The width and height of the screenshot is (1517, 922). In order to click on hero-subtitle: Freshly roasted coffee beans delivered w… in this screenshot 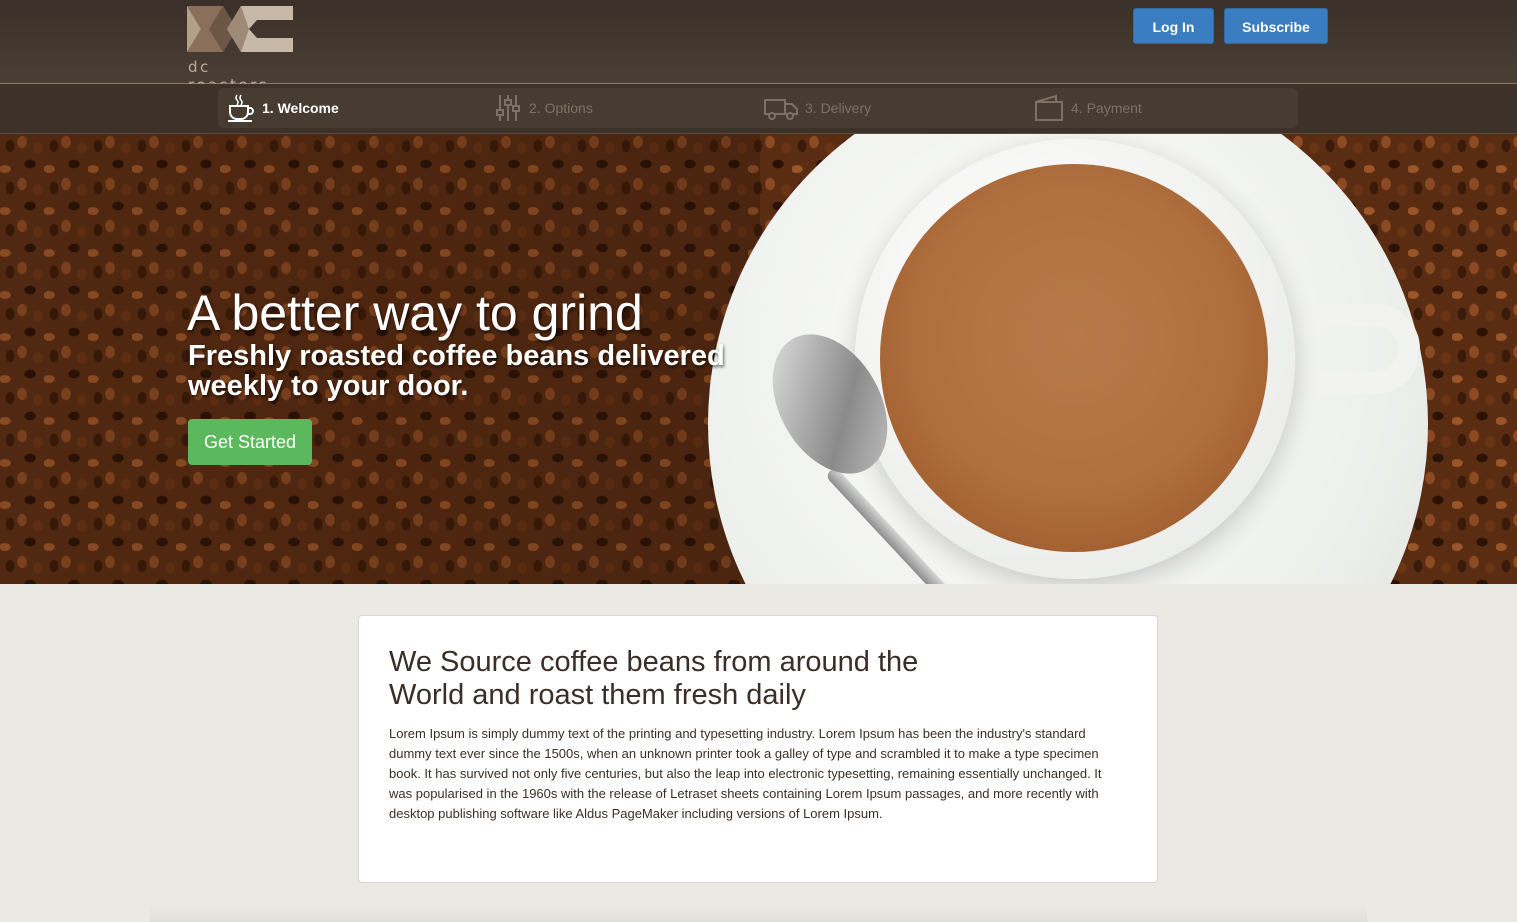, I will do `click(456, 371)`.